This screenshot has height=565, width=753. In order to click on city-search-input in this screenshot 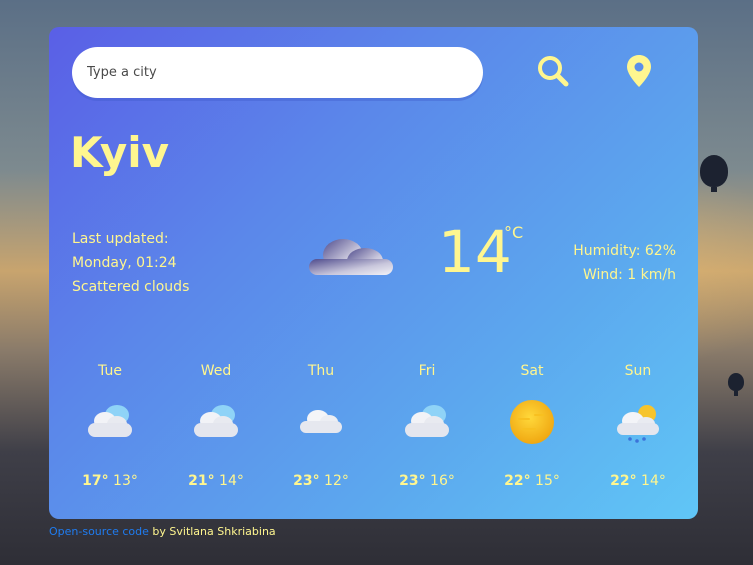, I will do `click(277, 72)`.